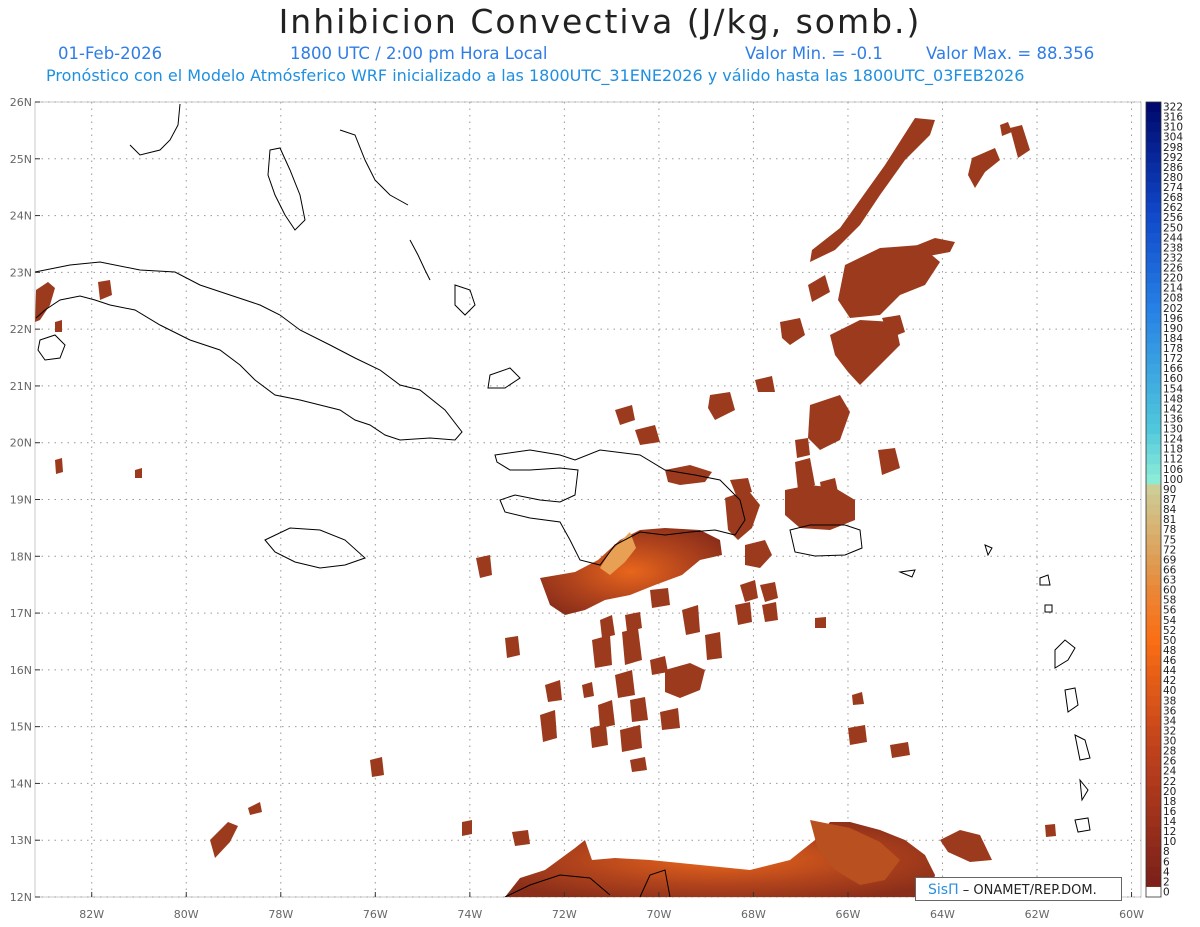 The height and width of the screenshot is (927, 1200). Describe the element at coordinates (21, 670) in the screenshot. I see `lat-label: 16N` at that location.